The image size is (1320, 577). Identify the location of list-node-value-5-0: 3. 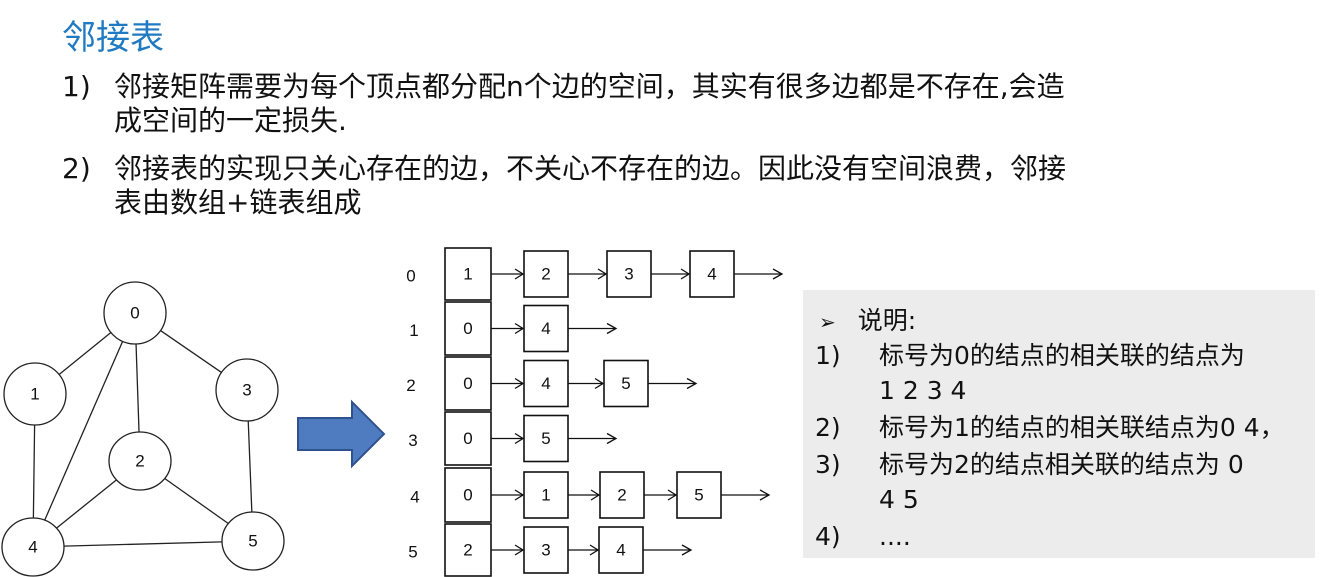
(545, 550).